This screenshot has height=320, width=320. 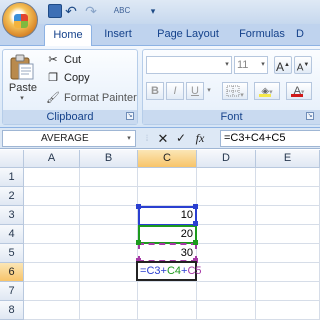 What do you see at coordinates (109, 215) in the screenshot?
I see `cell-b3` at bounding box center [109, 215].